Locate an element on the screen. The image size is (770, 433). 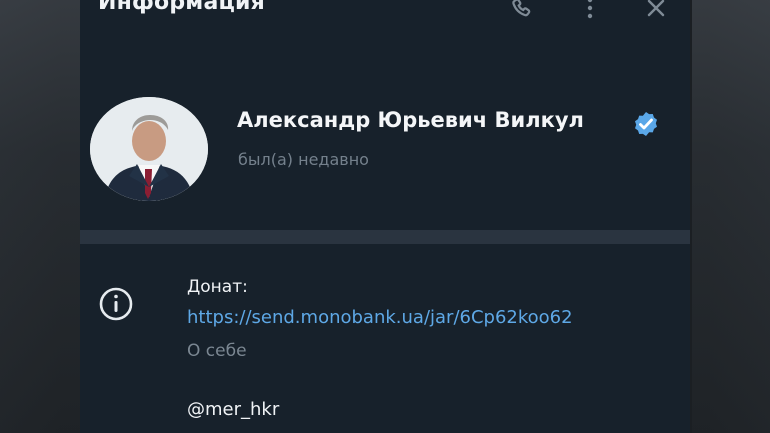
verified-icon is located at coordinates (646, 124).